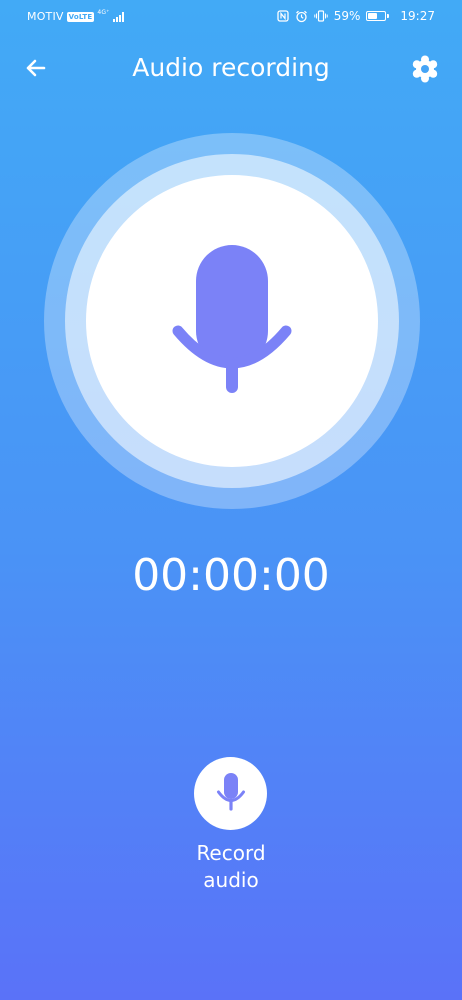 The height and width of the screenshot is (1000, 462). What do you see at coordinates (45, 16) in the screenshot?
I see `carrier-name: MOTIV` at bounding box center [45, 16].